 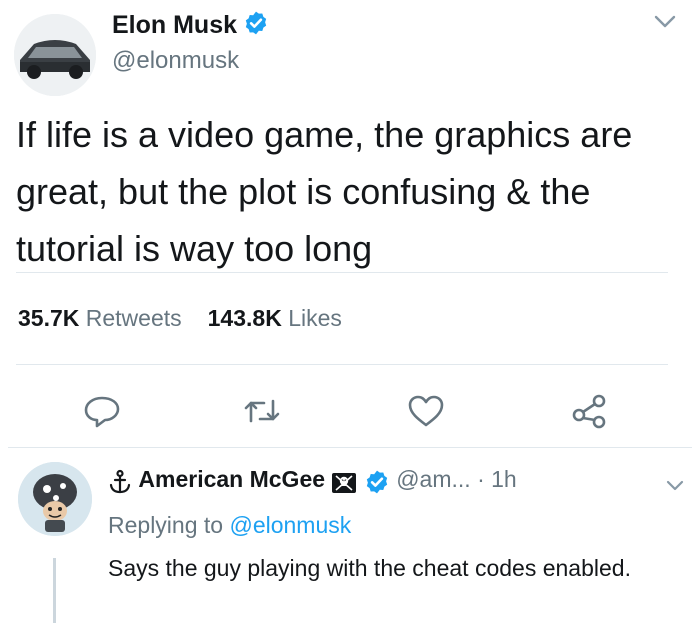 I want to click on retweets-label: Retweets, so click(x=133, y=318).